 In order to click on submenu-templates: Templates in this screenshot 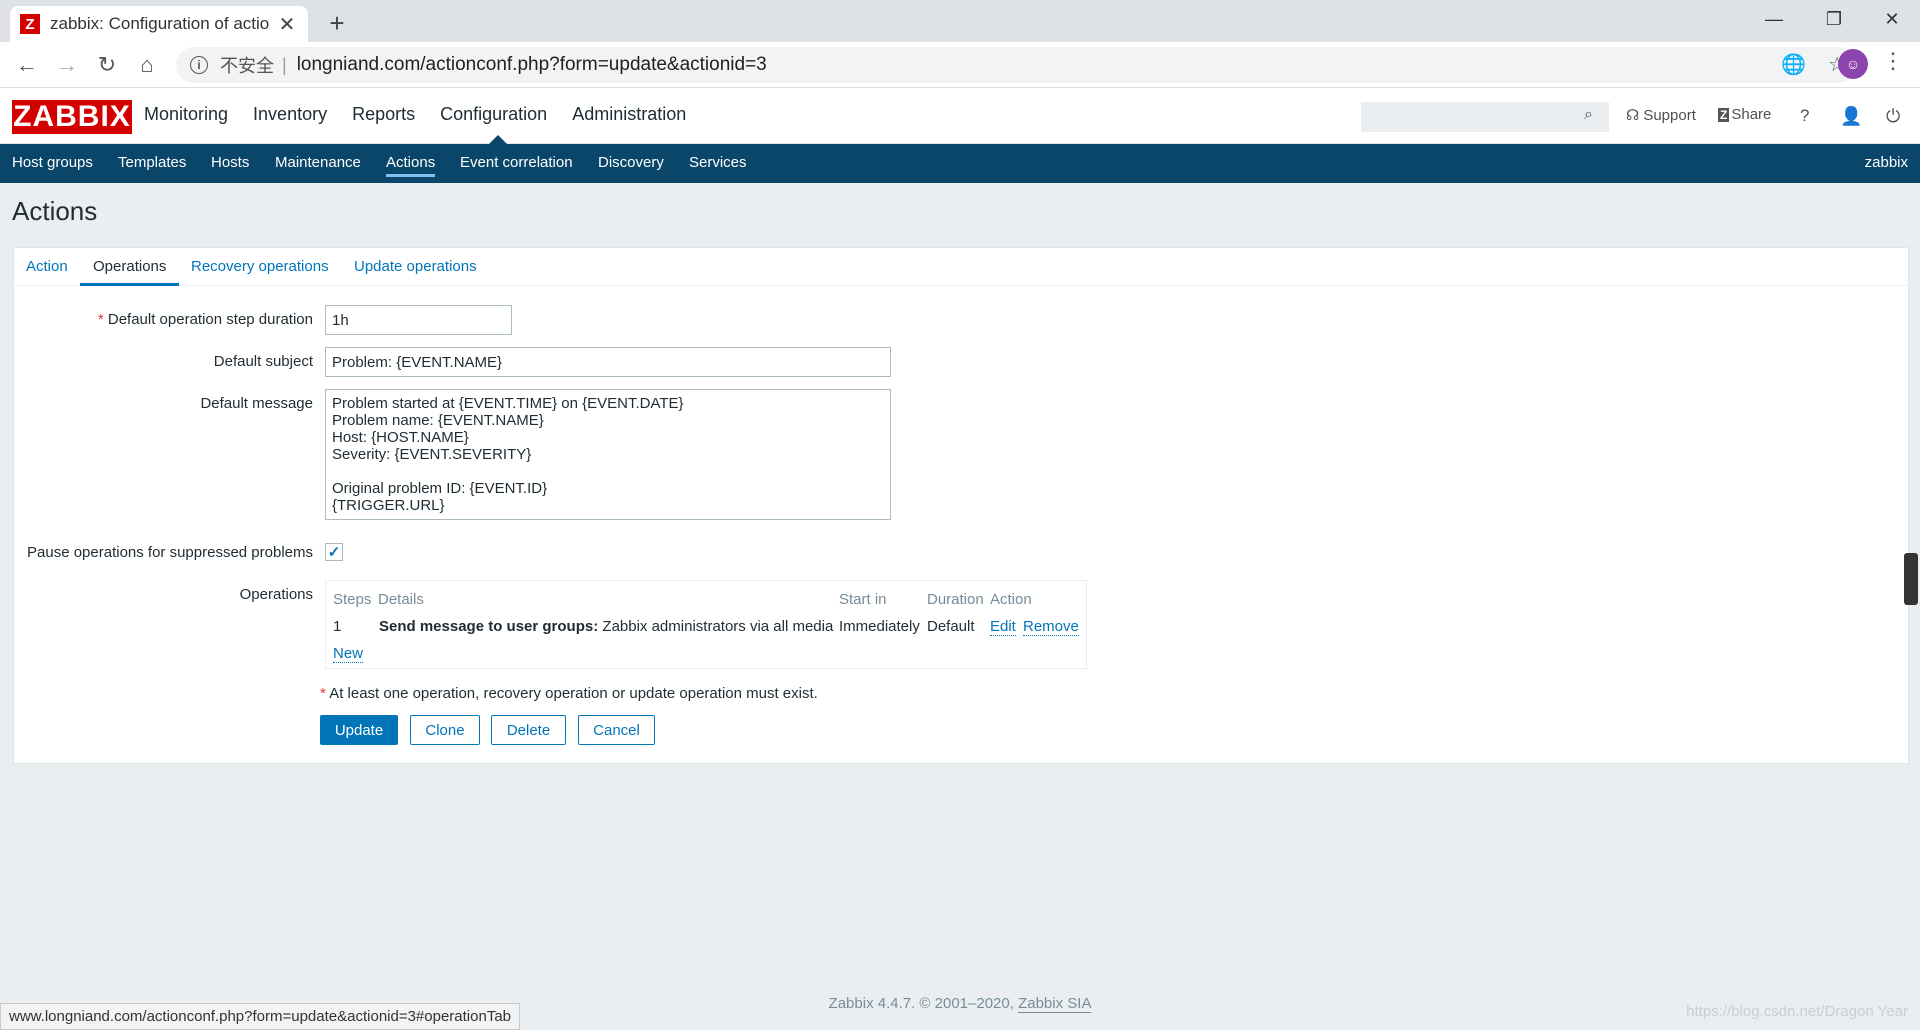, I will do `click(152, 162)`.